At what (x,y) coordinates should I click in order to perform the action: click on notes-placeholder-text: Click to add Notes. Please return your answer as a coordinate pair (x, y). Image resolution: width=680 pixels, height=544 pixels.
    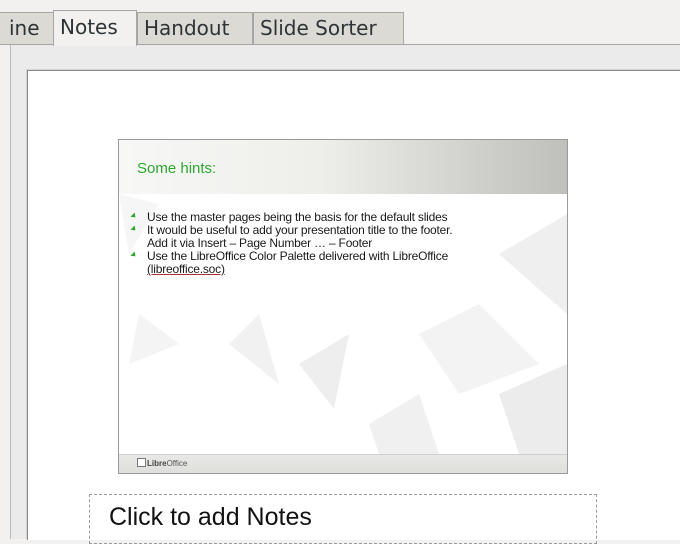
    Looking at the image, I should click on (210, 517).